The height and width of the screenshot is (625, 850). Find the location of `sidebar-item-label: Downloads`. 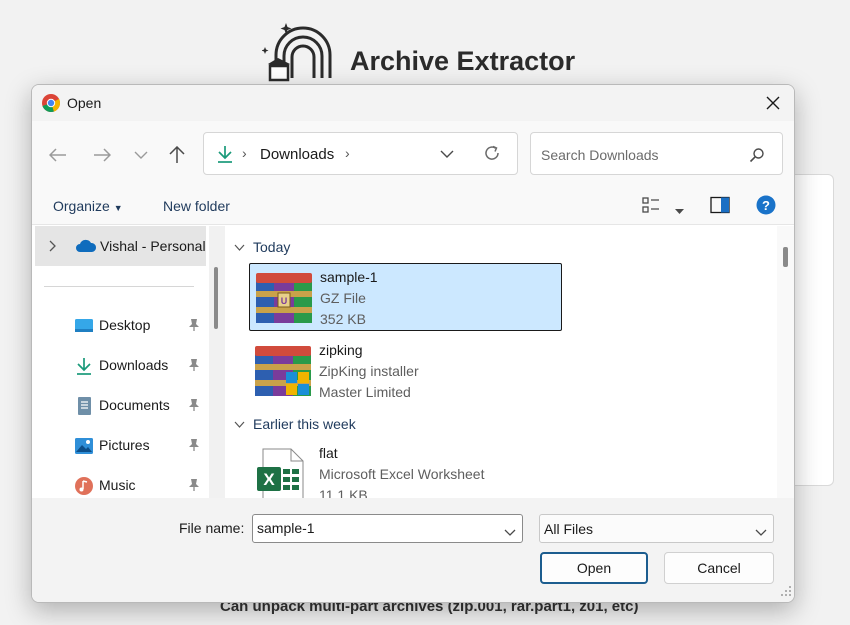

sidebar-item-label: Downloads is located at coordinates (134, 365).